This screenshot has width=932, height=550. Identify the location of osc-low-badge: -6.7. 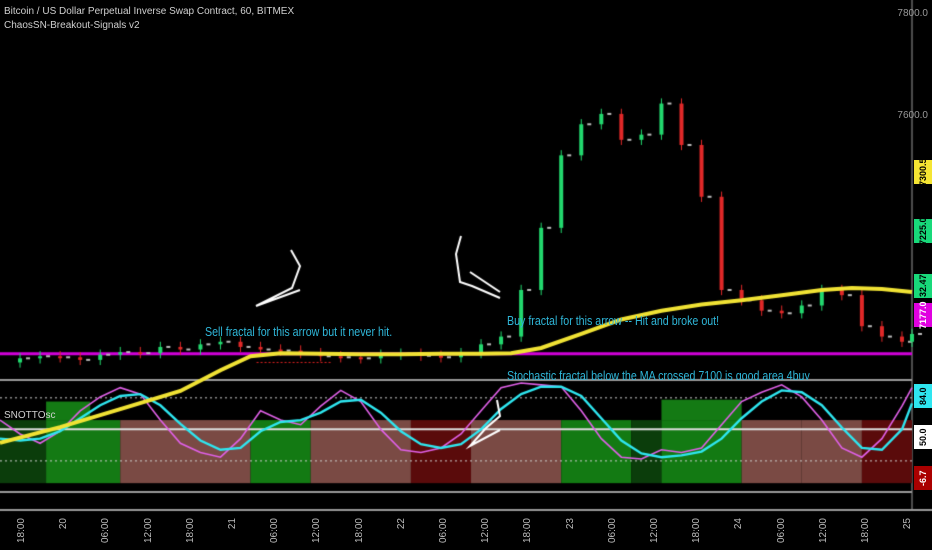
(923, 478).